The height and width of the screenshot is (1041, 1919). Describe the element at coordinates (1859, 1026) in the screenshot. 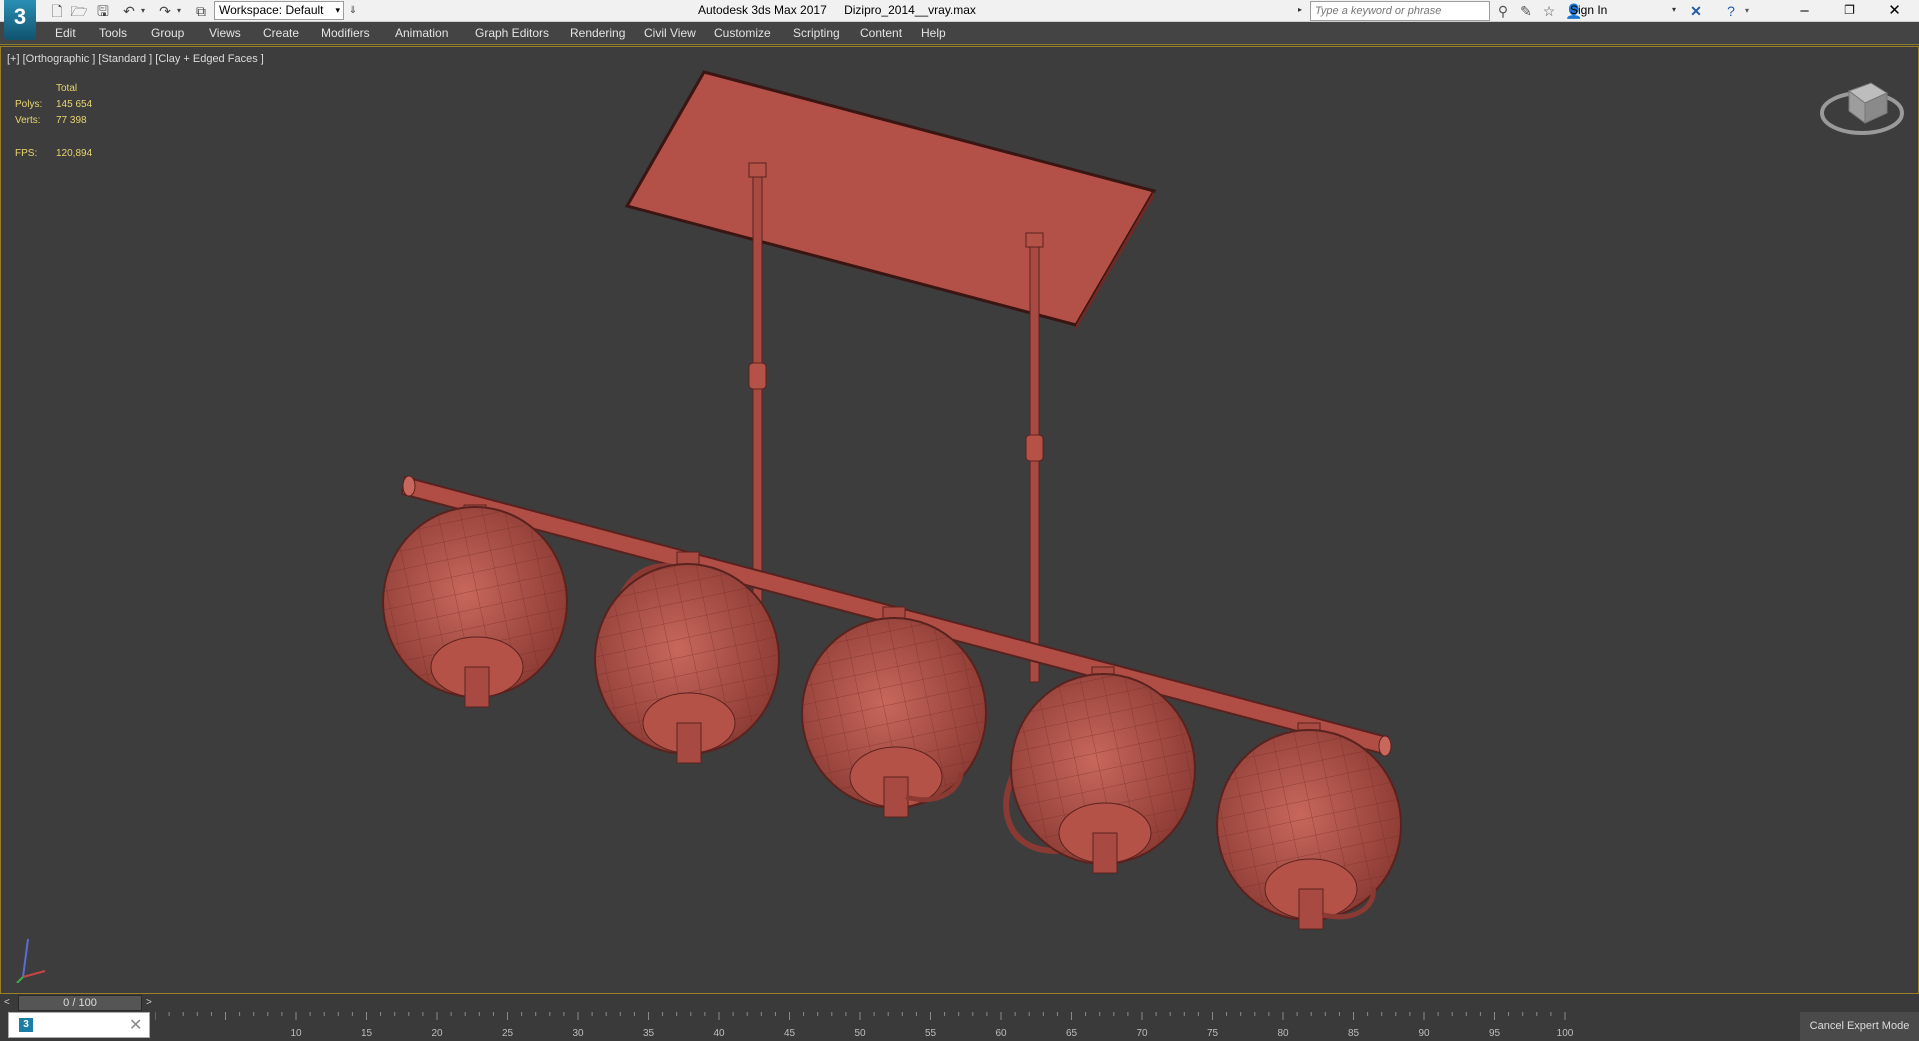

I see `cancel-expert-mode-button: Cancel Expert Mode` at that location.